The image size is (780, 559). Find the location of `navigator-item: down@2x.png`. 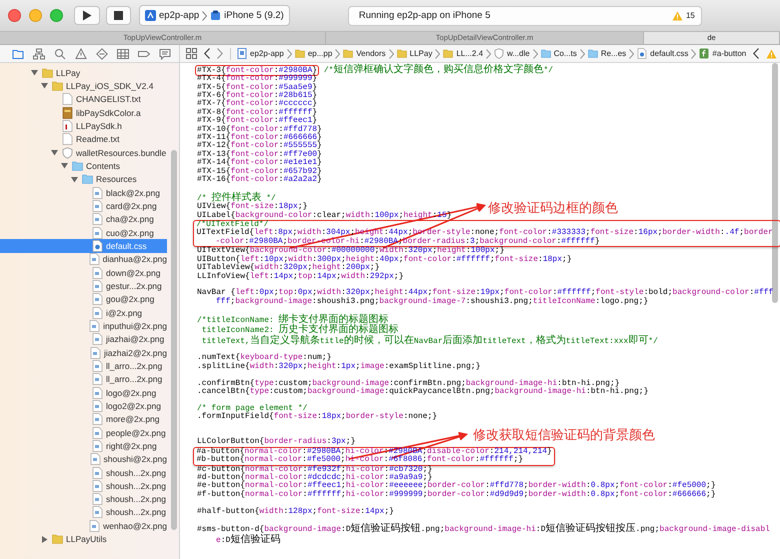

navigator-item: down@2x.png is located at coordinates (83, 273).